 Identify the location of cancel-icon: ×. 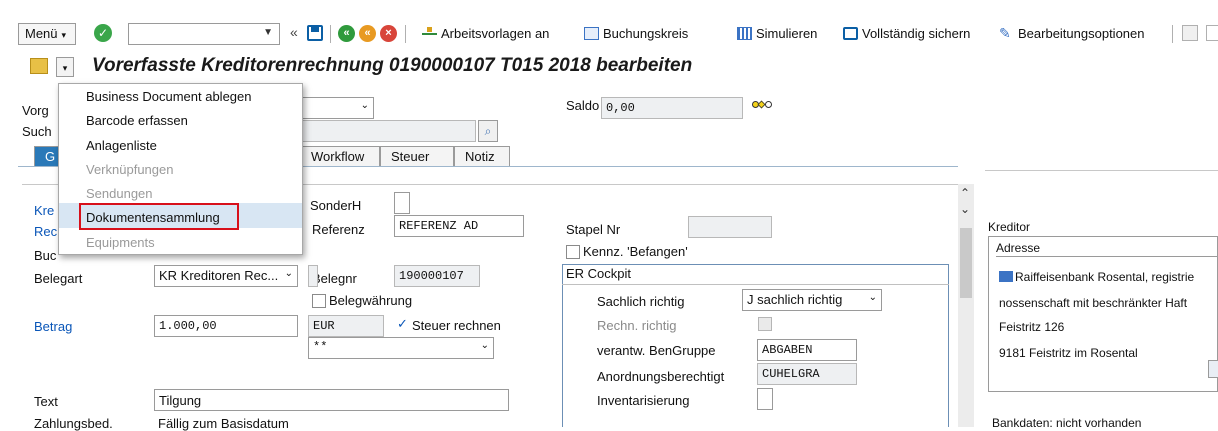
(388, 33).